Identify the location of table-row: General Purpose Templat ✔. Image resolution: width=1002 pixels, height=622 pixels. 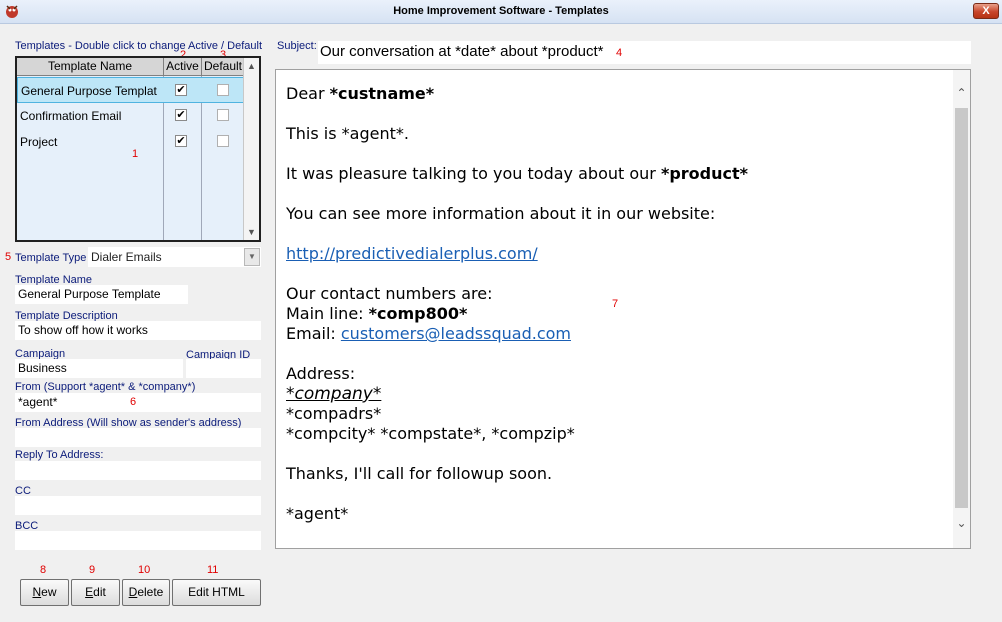
(131, 90).